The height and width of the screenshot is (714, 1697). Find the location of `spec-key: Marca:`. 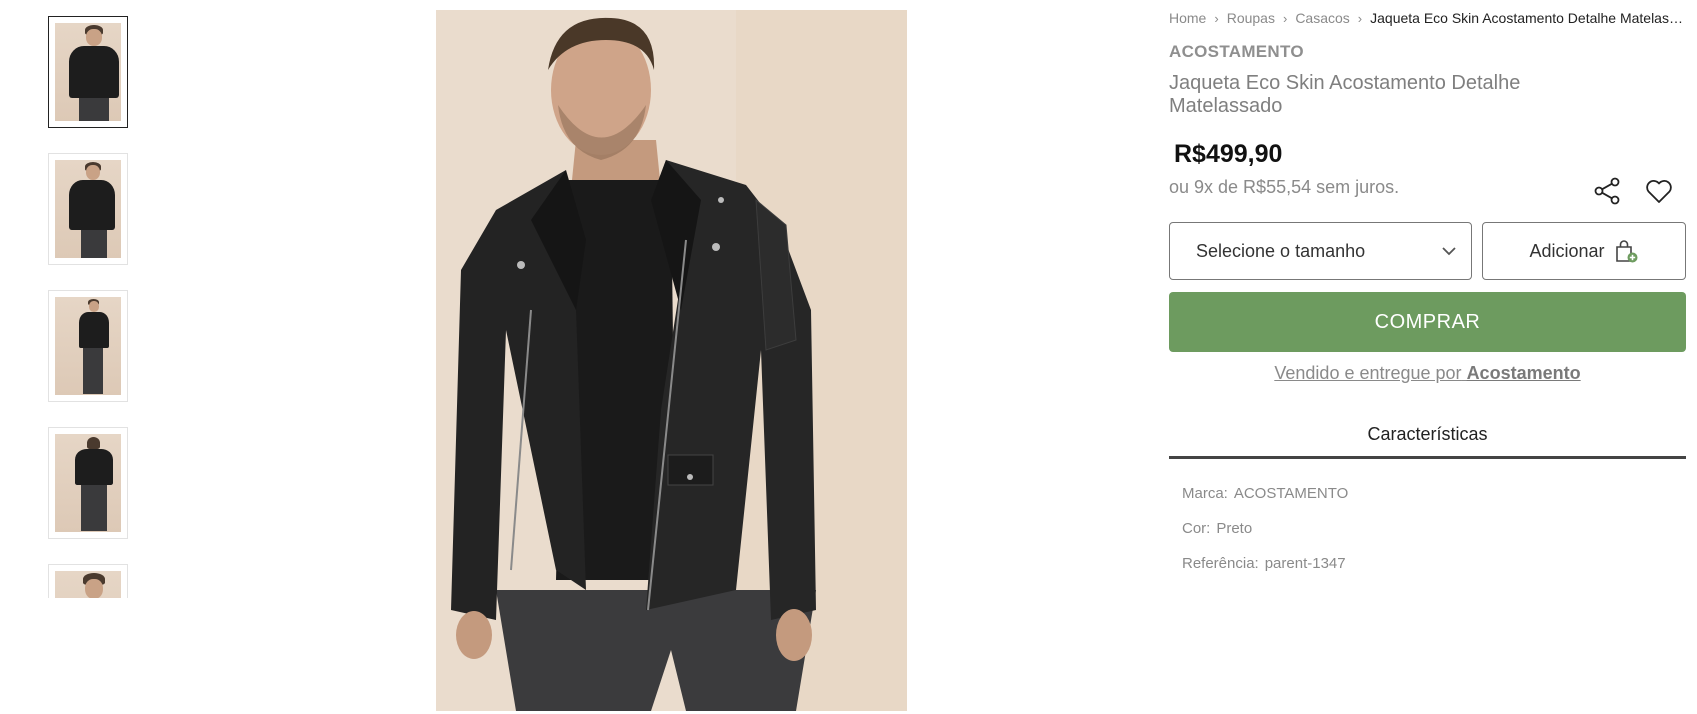

spec-key: Marca: is located at coordinates (1205, 493).